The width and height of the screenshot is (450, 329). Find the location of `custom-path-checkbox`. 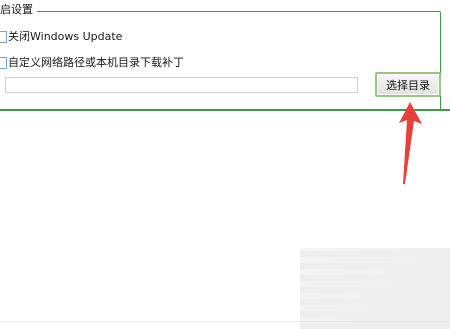

custom-path-checkbox is located at coordinates (3, 63).